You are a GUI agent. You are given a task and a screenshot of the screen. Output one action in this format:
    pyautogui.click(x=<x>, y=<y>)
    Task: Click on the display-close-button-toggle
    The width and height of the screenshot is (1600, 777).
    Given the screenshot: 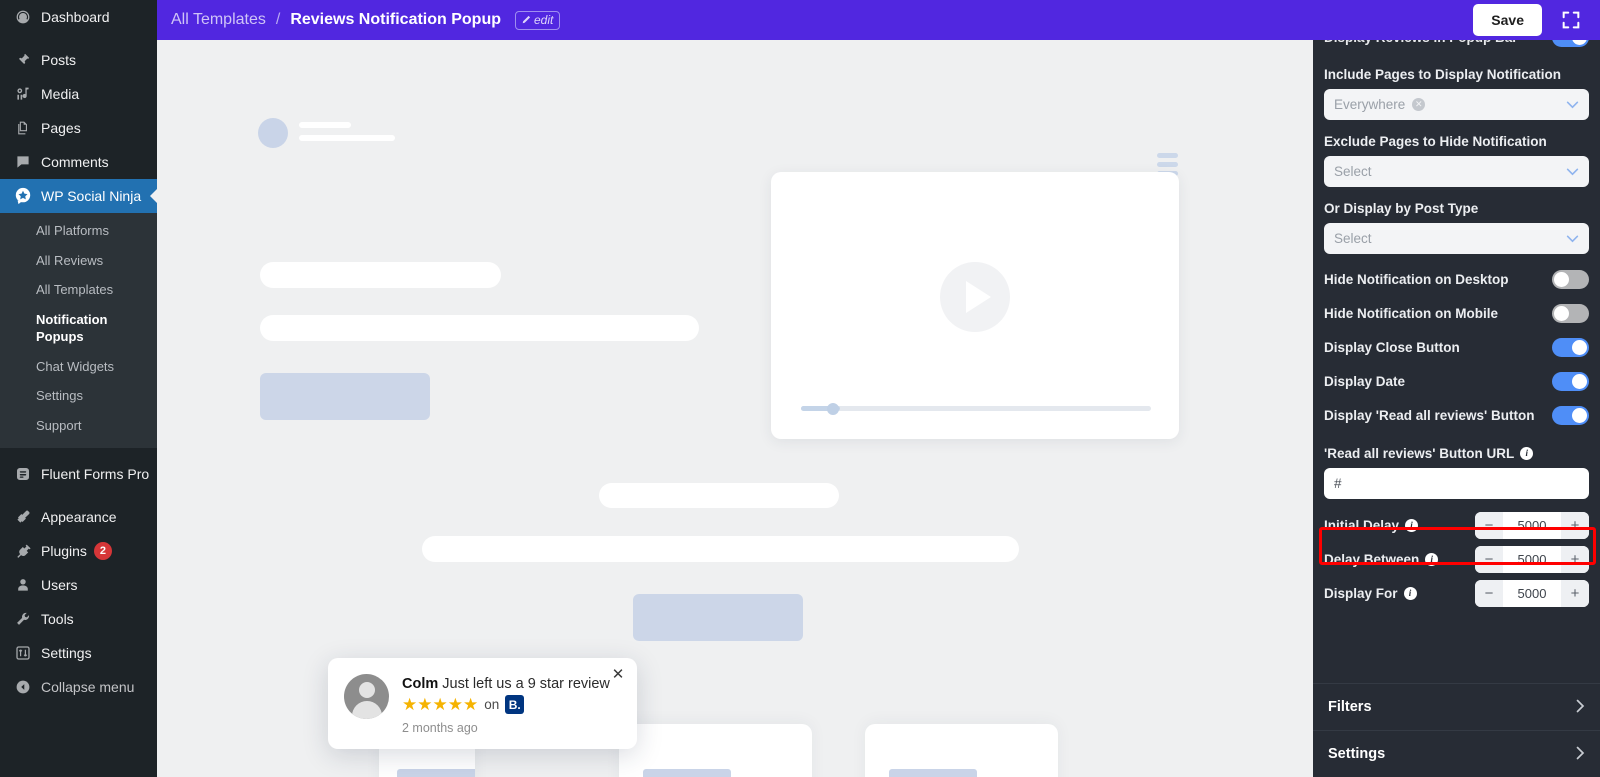 What is the action you would take?
    pyautogui.click(x=1570, y=347)
    